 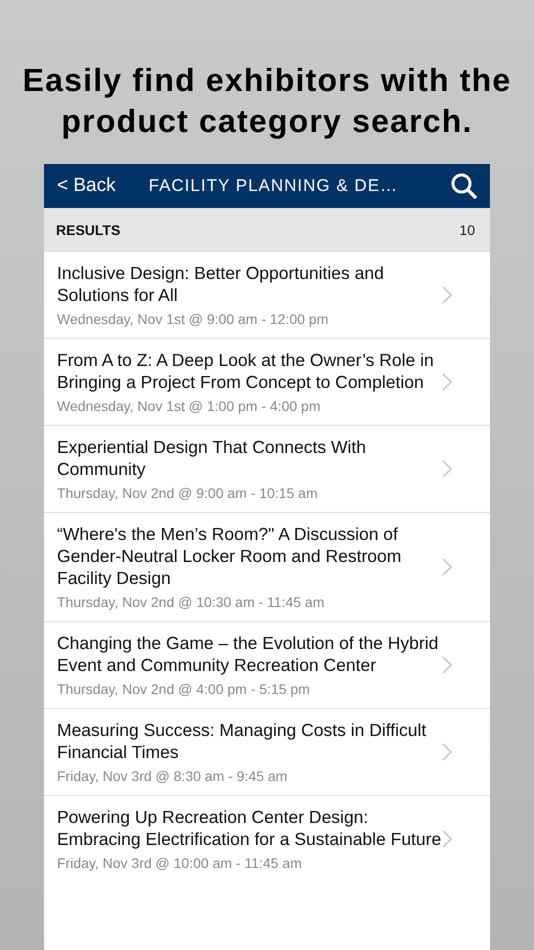 I want to click on session-time: Wednesday, Nov 1st @ 9:00 am - 12:00 pm, so click(x=193, y=319).